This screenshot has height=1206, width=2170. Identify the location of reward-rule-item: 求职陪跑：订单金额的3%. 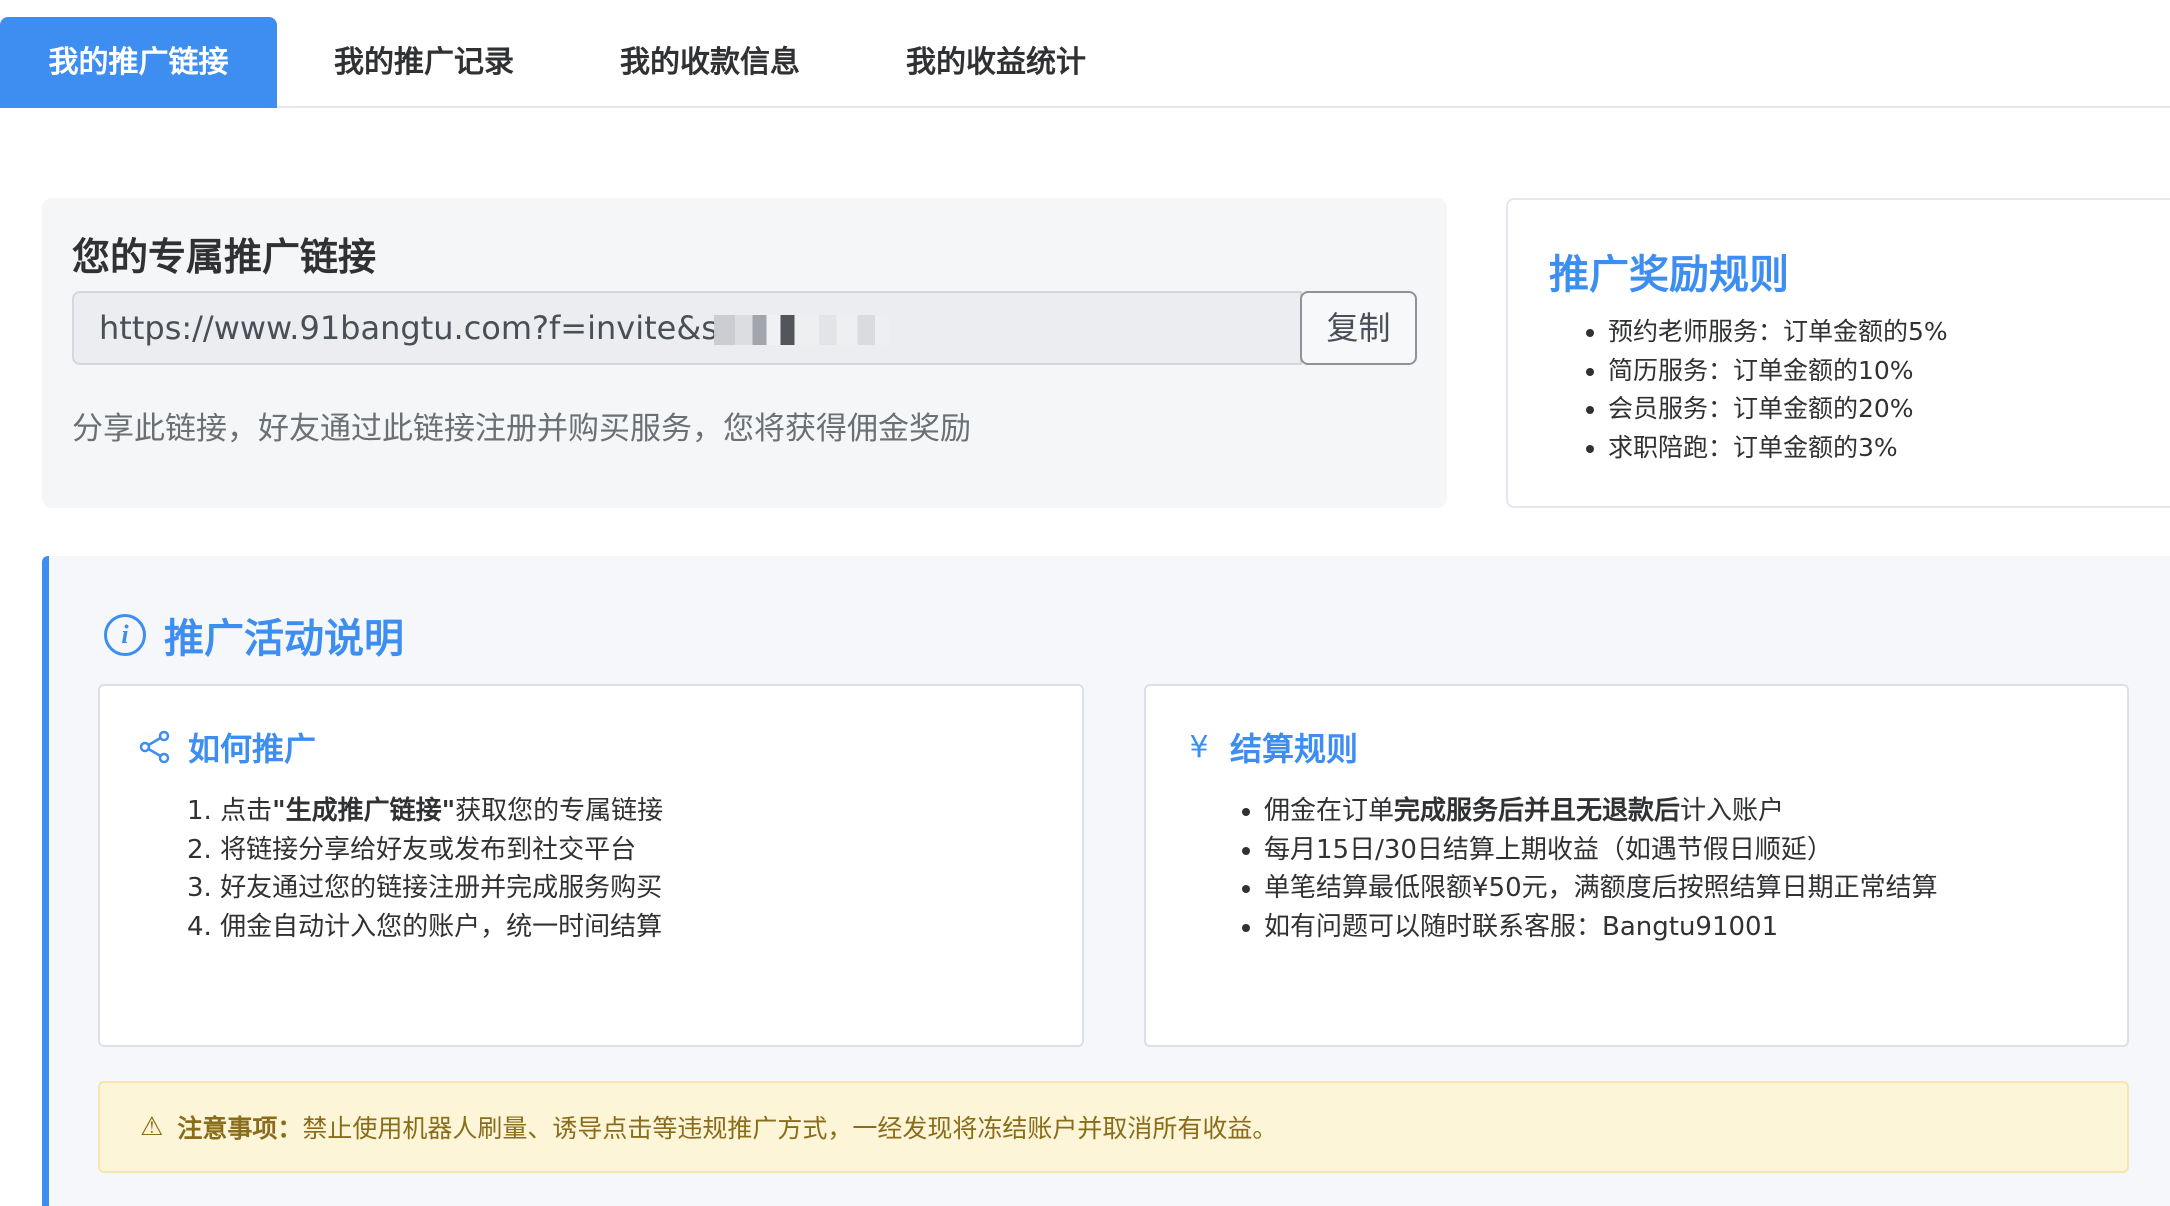
(1767, 448).